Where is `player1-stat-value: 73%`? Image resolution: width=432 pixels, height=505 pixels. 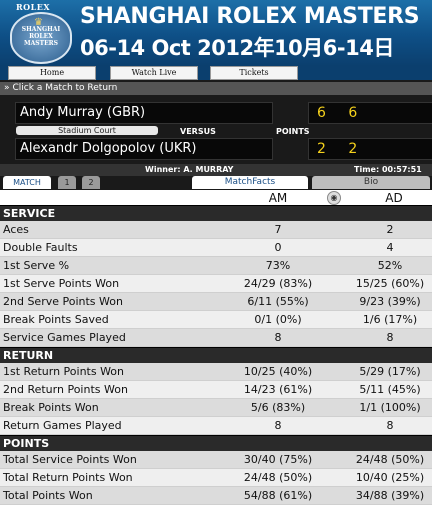 player1-stat-value: 73% is located at coordinates (278, 265).